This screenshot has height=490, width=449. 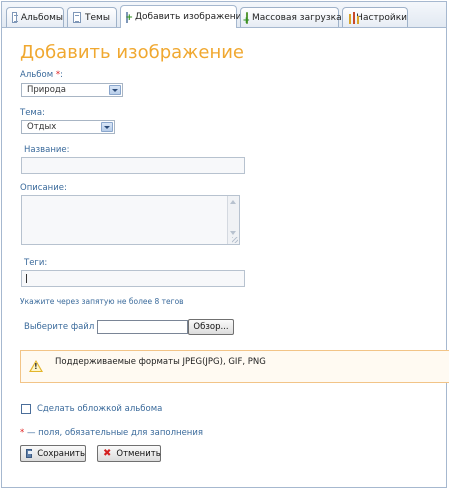 I want to click on tags-label: Теги:, so click(x=36, y=263).